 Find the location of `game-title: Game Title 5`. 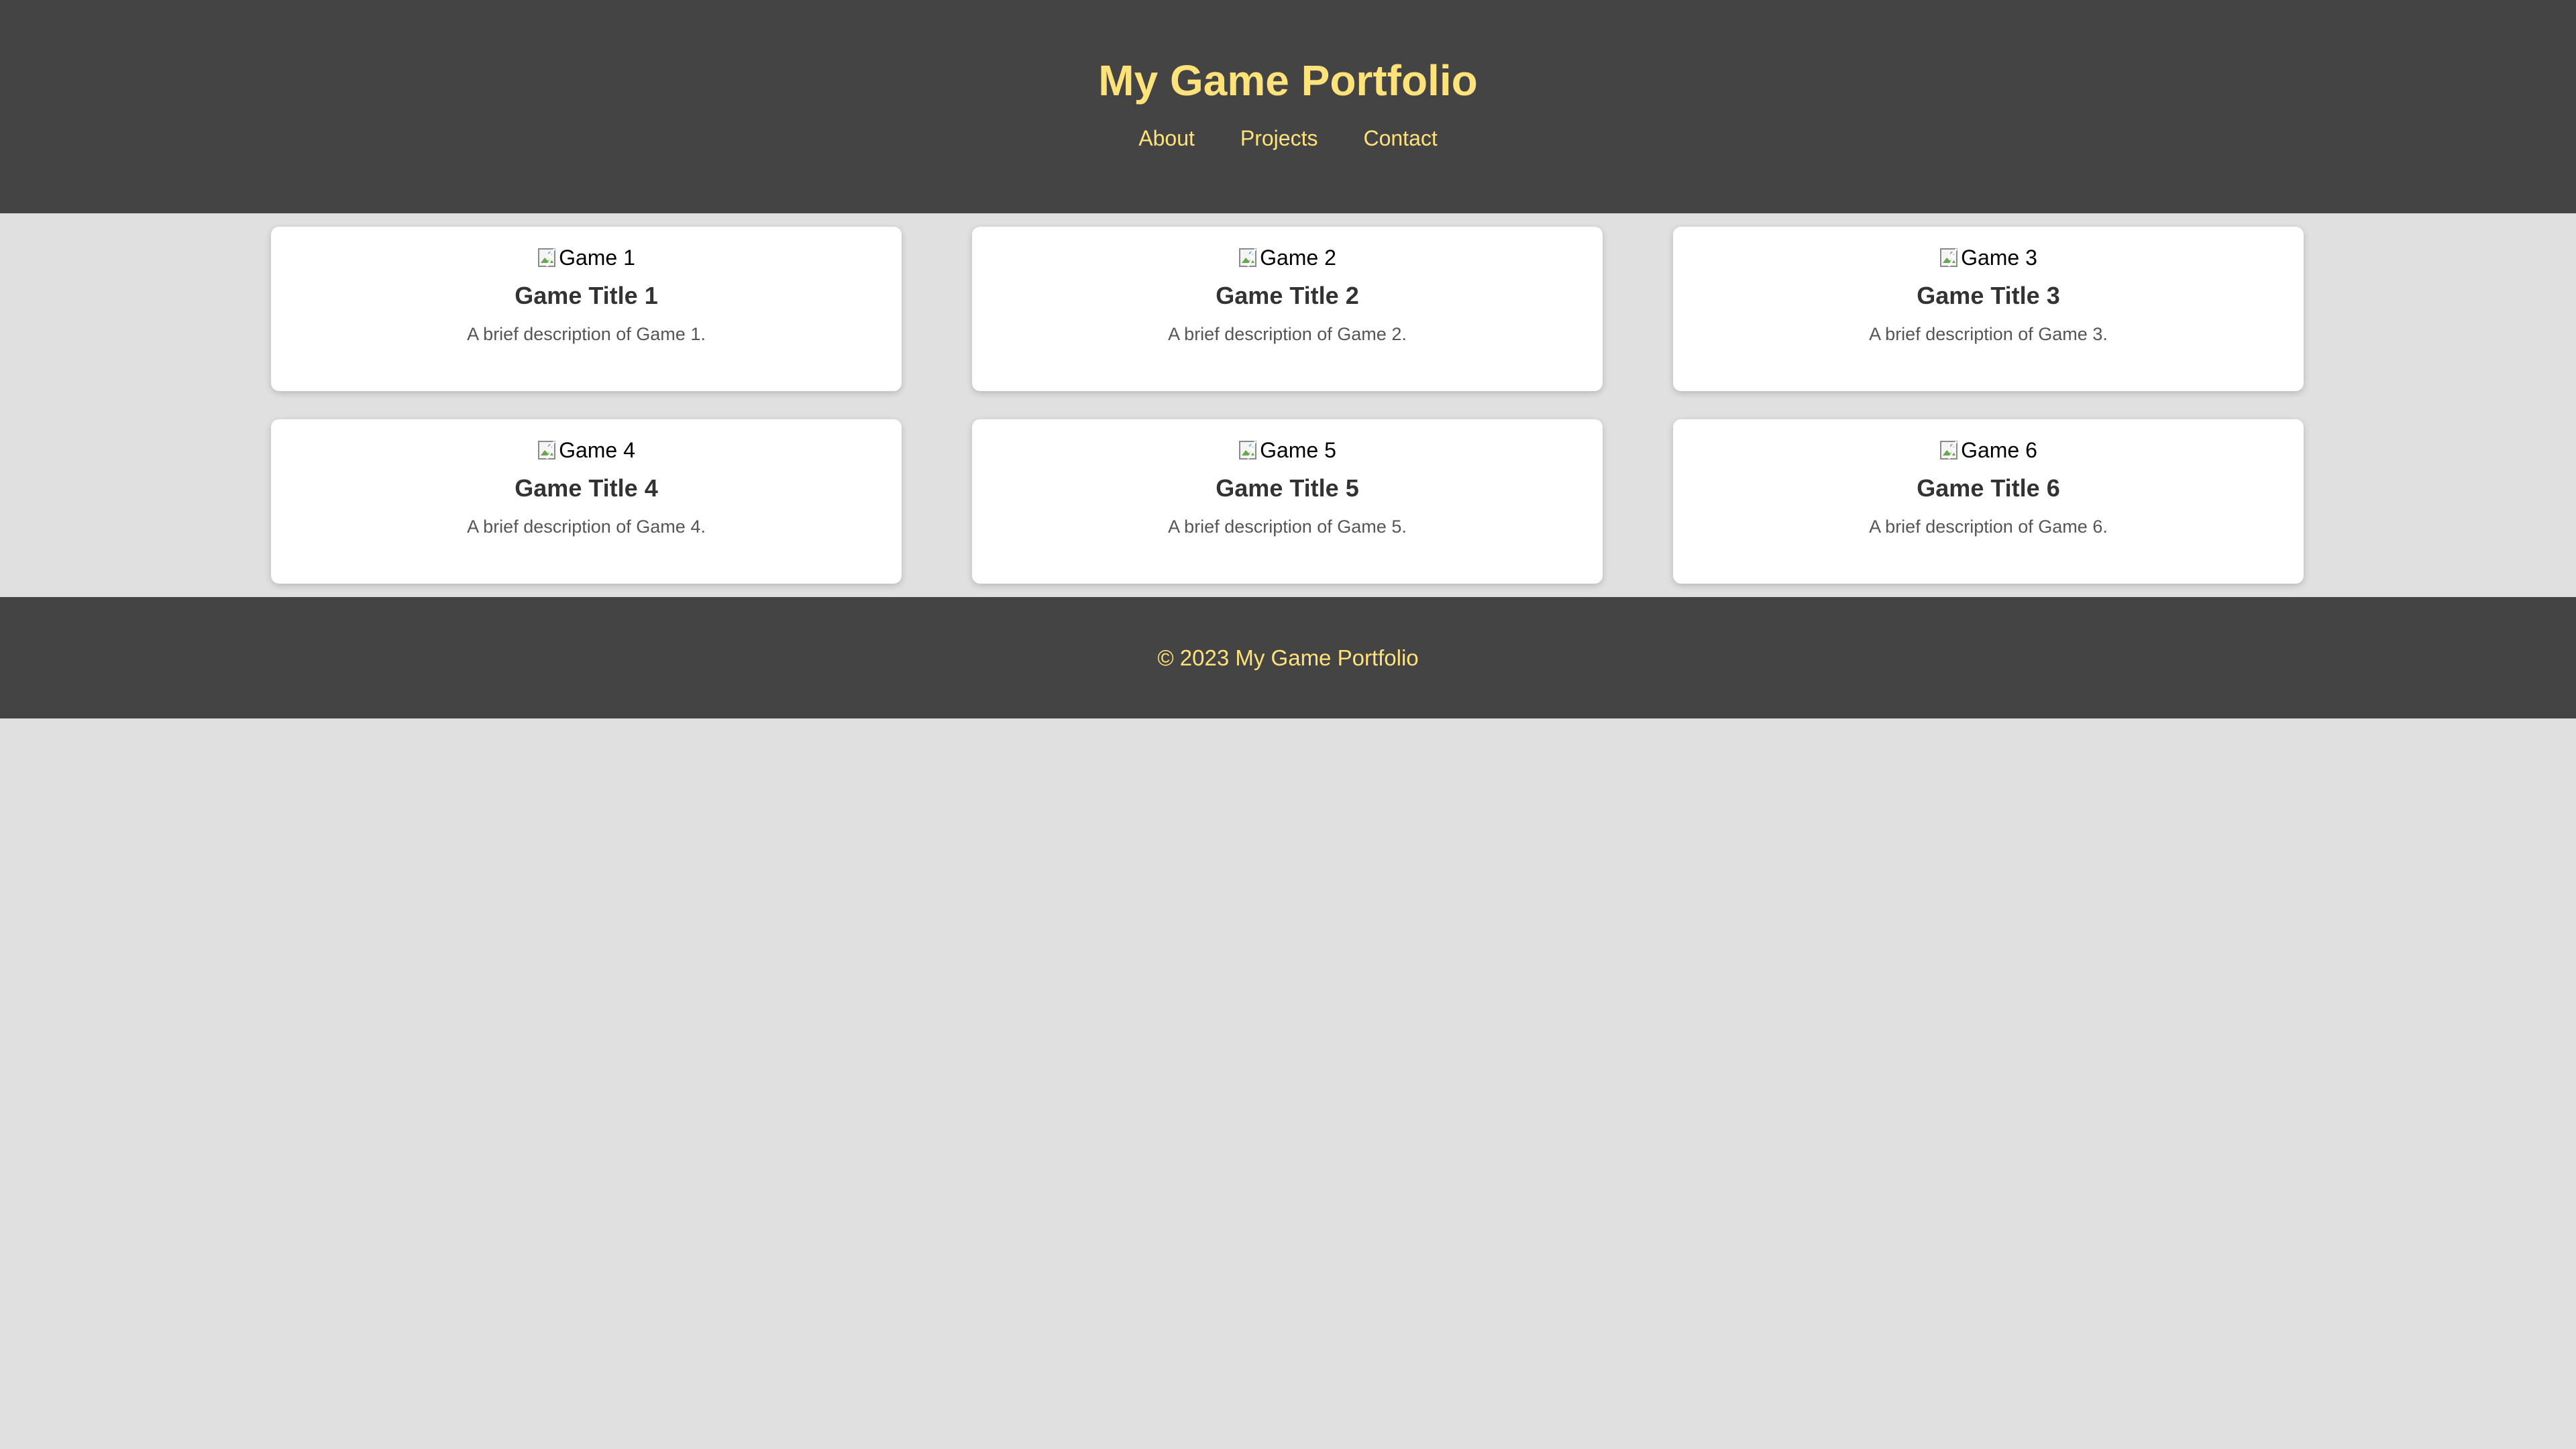

game-title: Game Title 5 is located at coordinates (1287, 488).